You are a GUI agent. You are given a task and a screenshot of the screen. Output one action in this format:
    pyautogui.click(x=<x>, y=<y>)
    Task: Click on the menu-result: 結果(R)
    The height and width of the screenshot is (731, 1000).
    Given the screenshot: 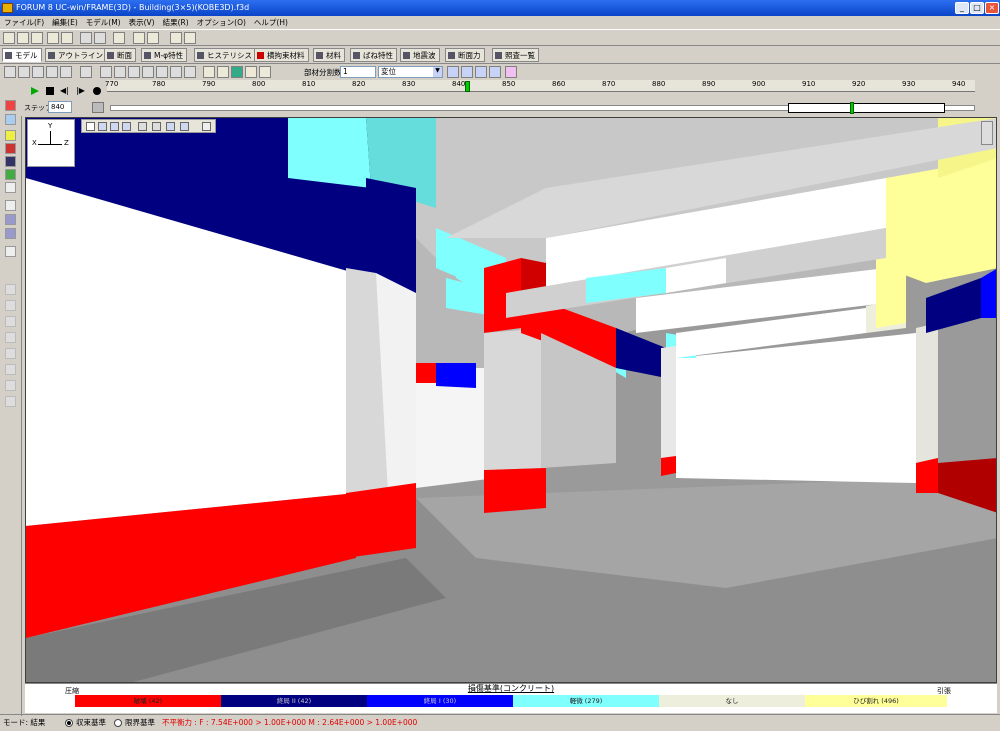 What is the action you would take?
    pyautogui.click(x=176, y=22)
    